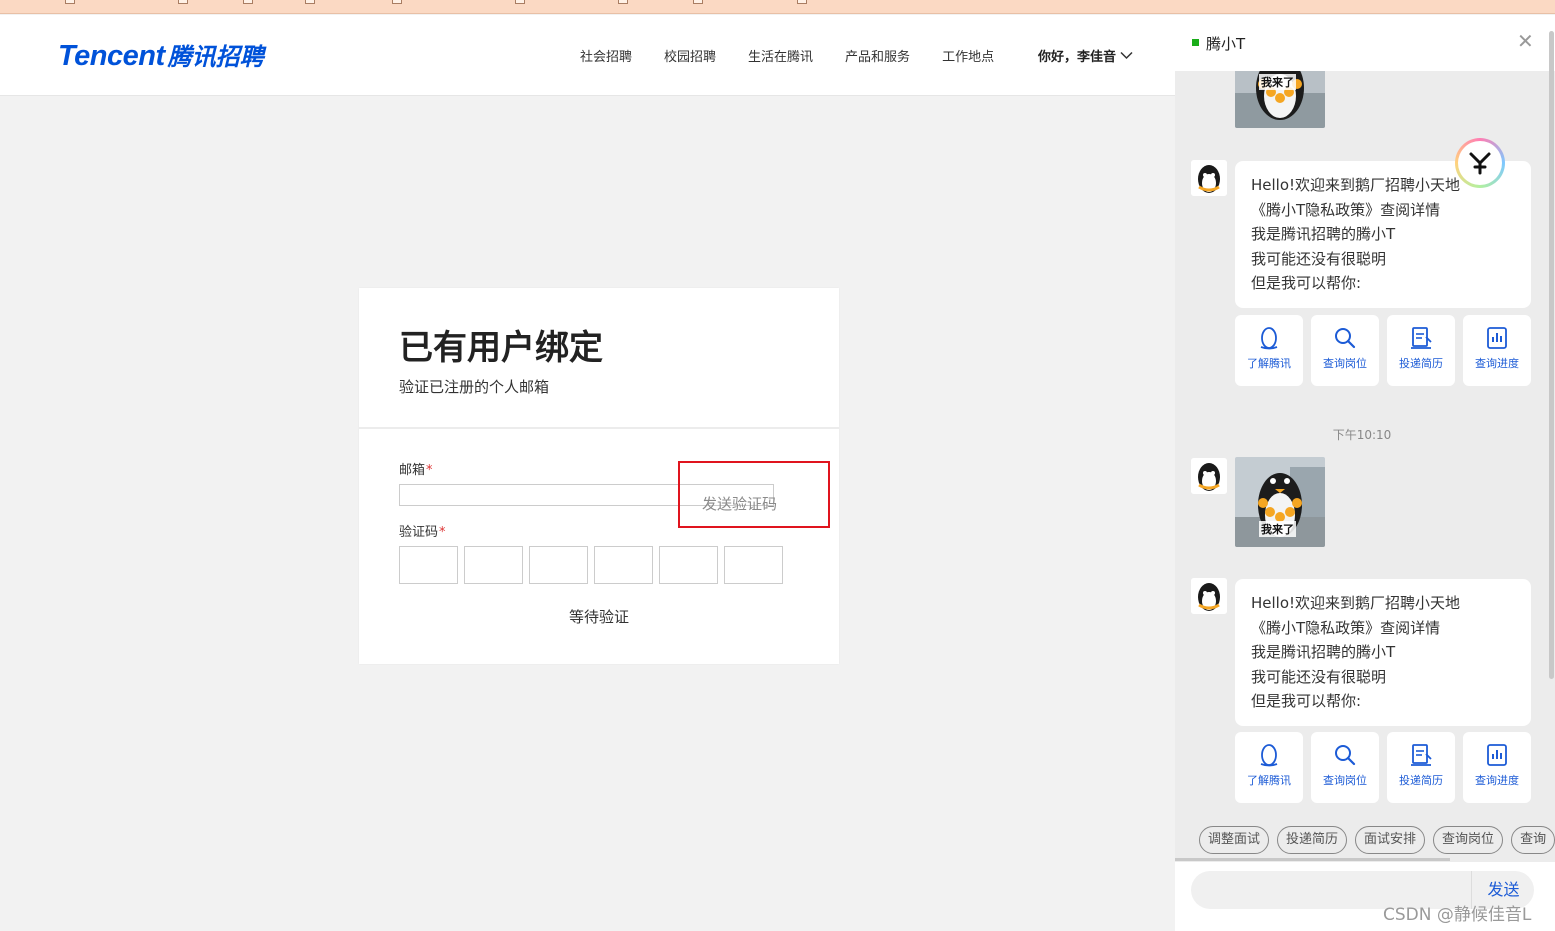 The height and width of the screenshot is (931, 1555). I want to click on watermark: CSDN @静候佳音L, so click(1457, 915).